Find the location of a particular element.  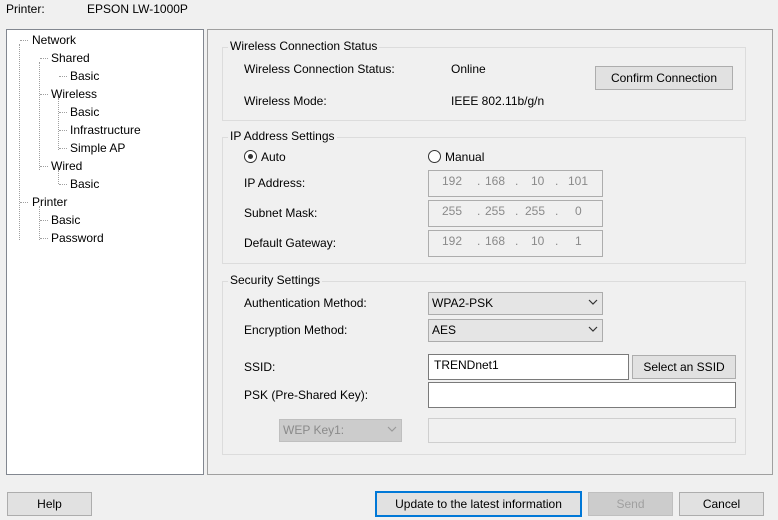

ip-octet-2: 168 is located at coordinates (495, 181).